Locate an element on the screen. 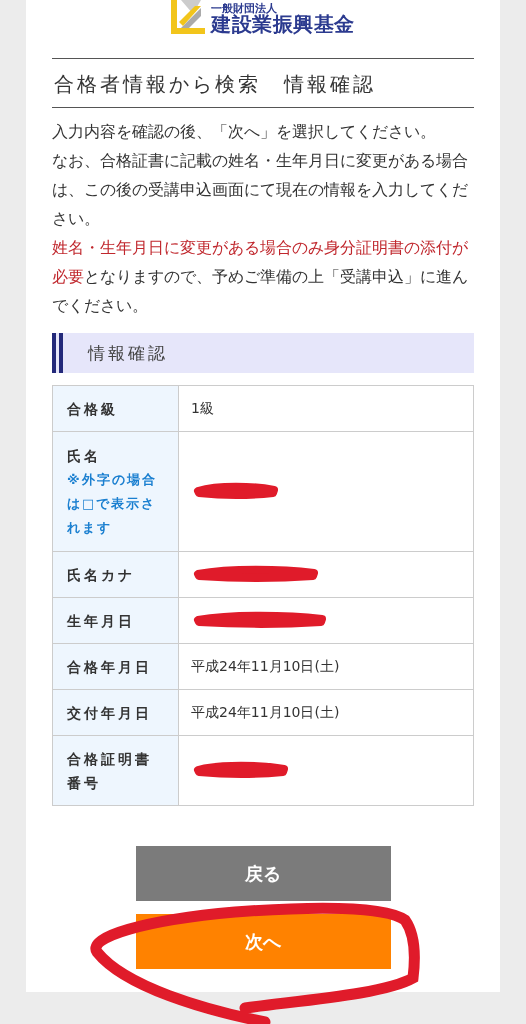 The width and height of the screenshot is (526, 1024). row-label: 生年月日 is located at coordinates (115, 620).